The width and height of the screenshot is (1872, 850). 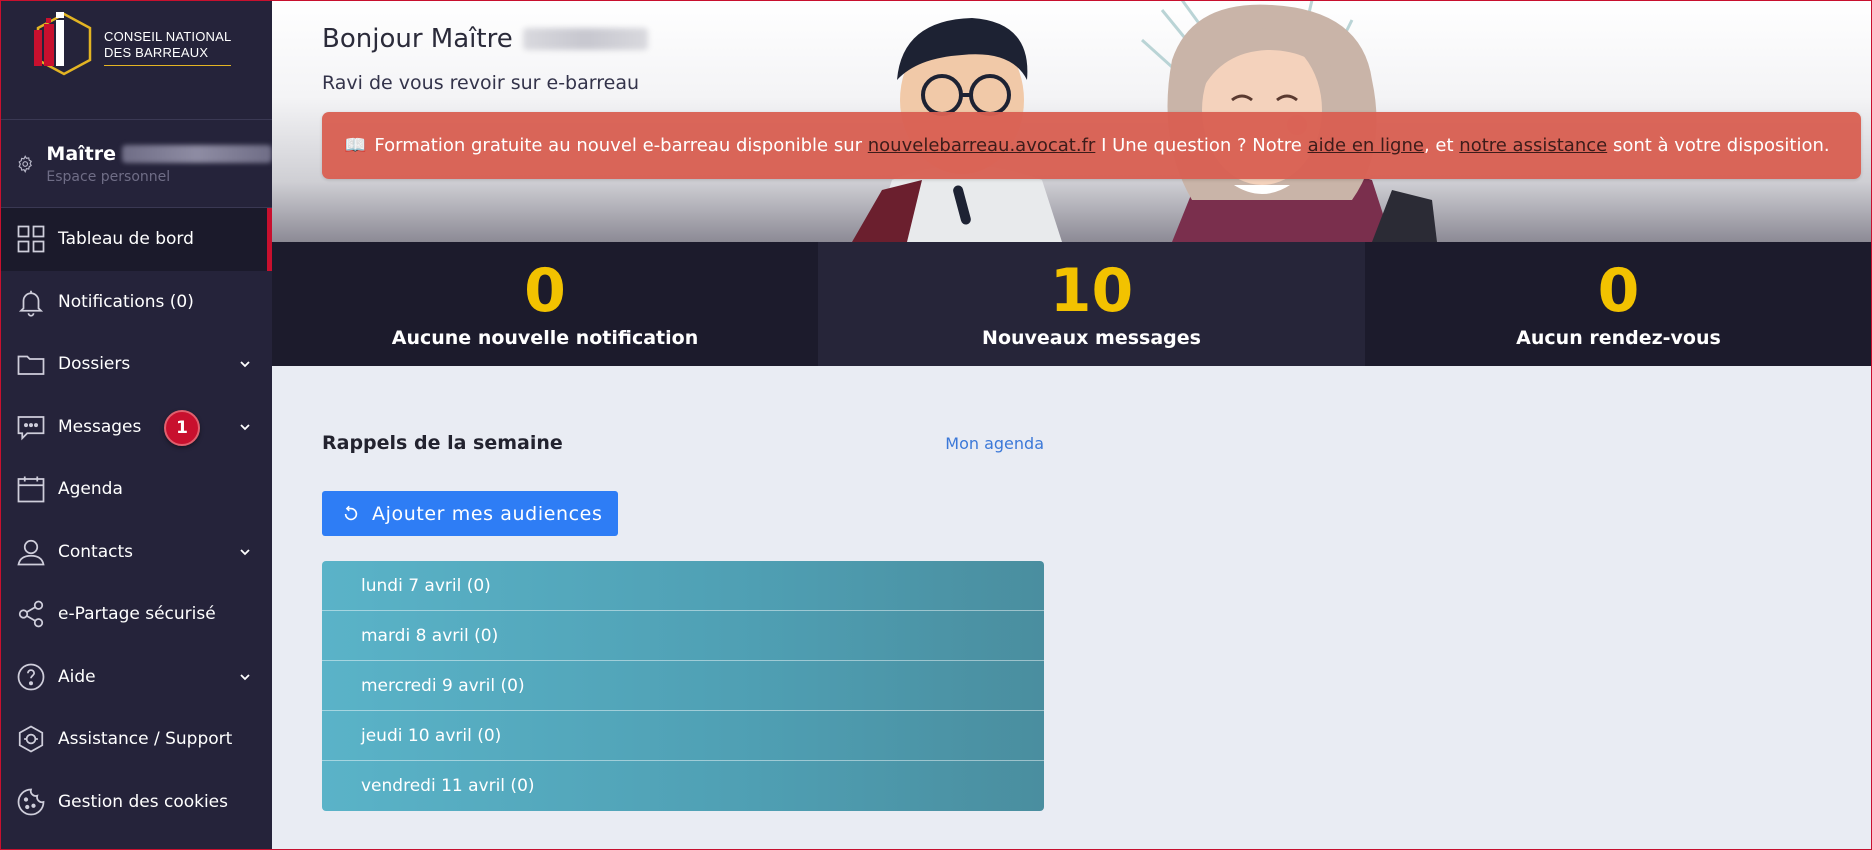 I want to click on sidebar-item-messages: Messages 1, so click(x=136, y=427).